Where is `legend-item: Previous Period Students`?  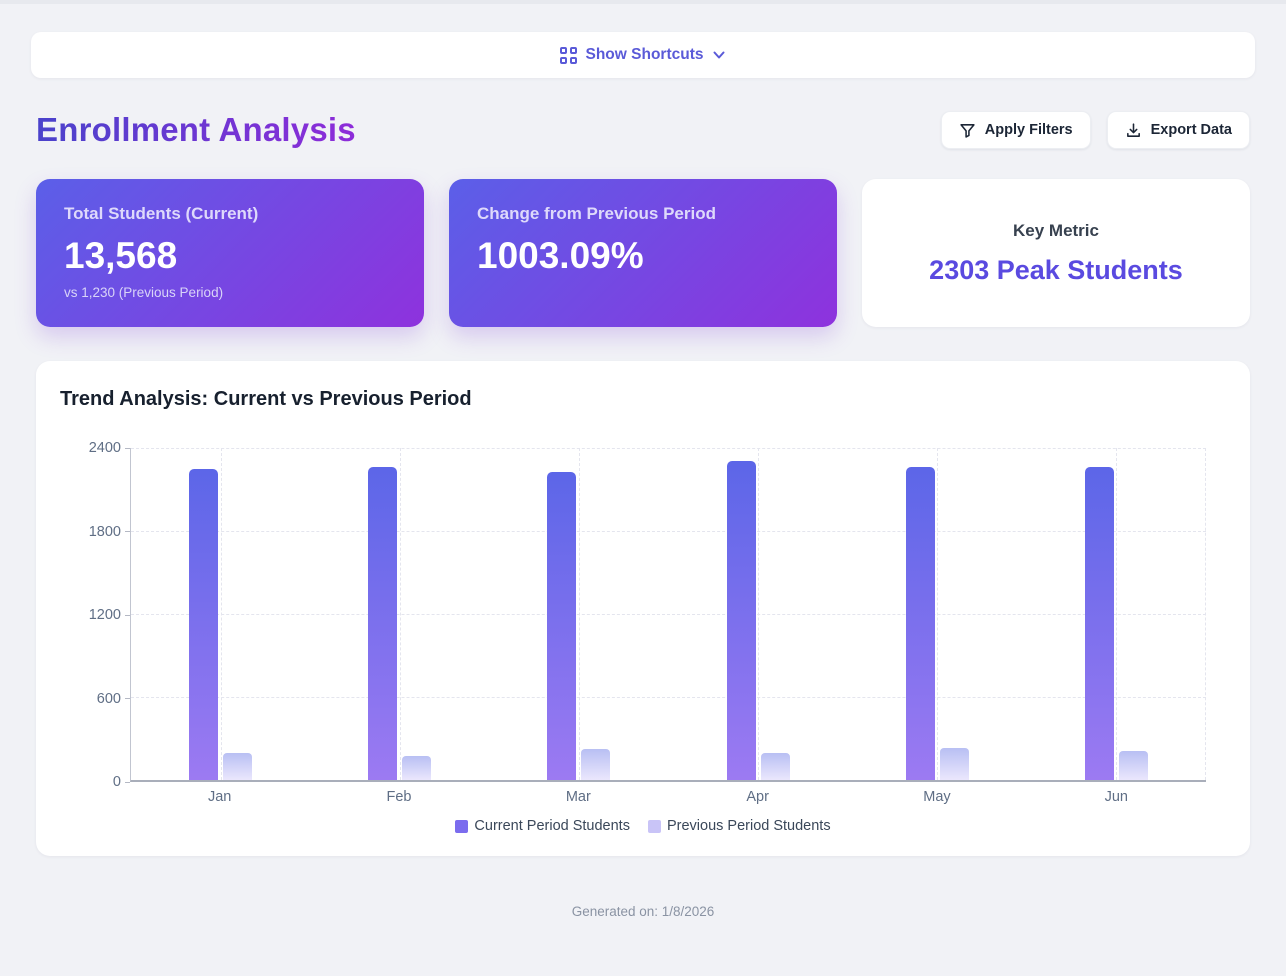 legend-item: Previous Period Students is located at coordinates (739, 826).